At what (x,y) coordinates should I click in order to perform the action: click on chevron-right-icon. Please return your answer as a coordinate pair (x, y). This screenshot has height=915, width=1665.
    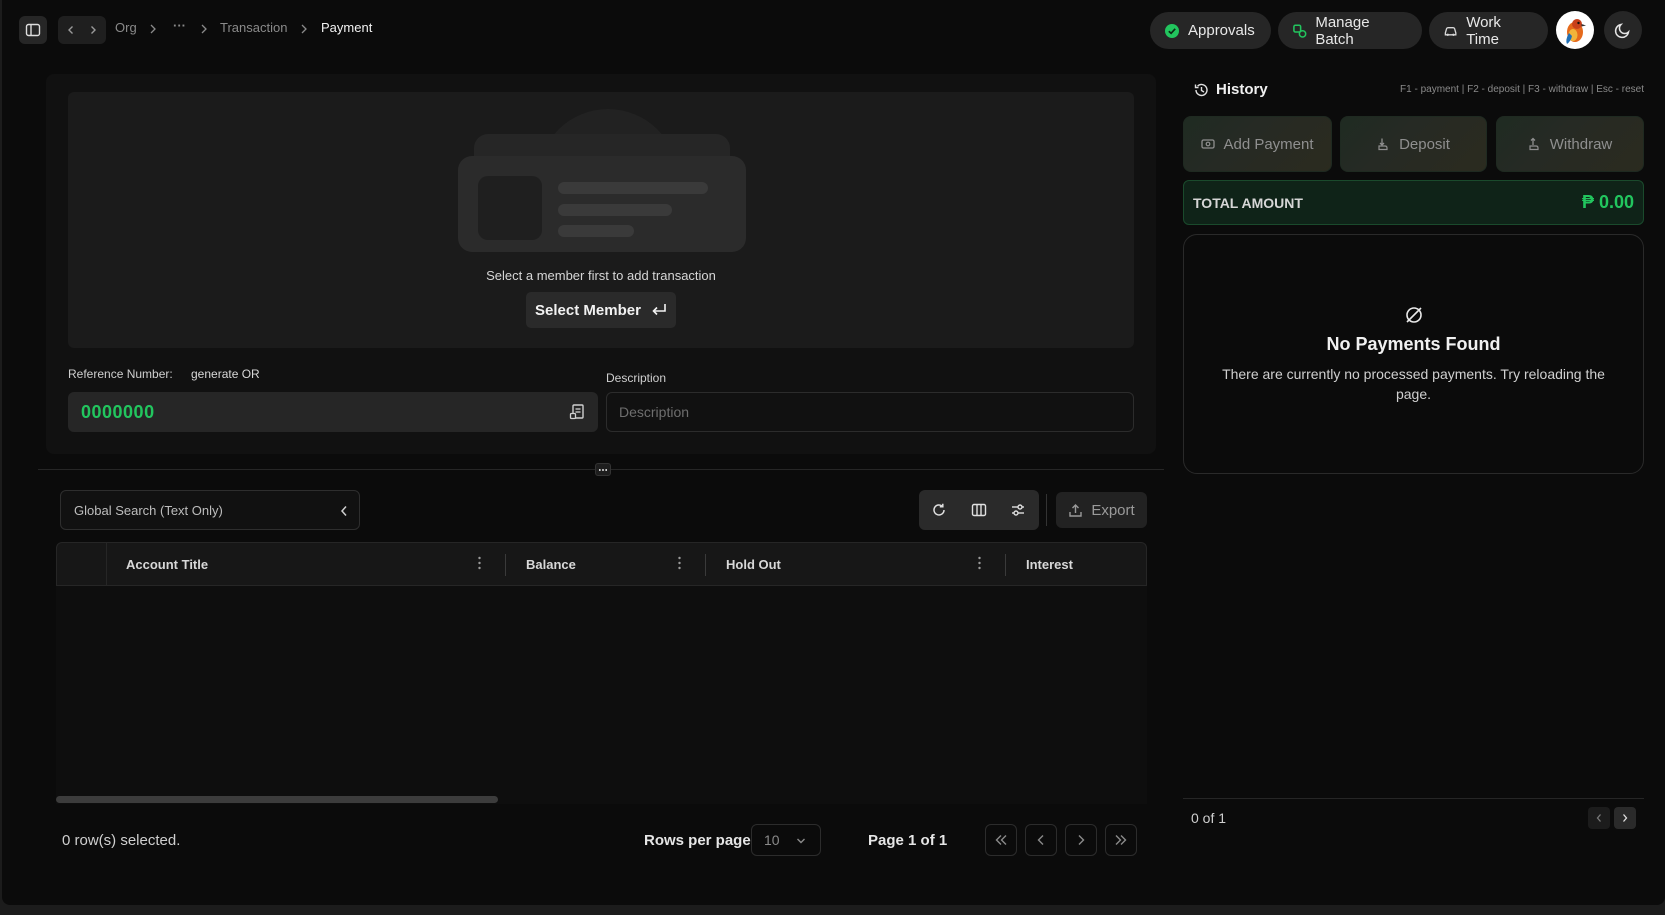
    Looking at the image, I should click on (1081, 840).